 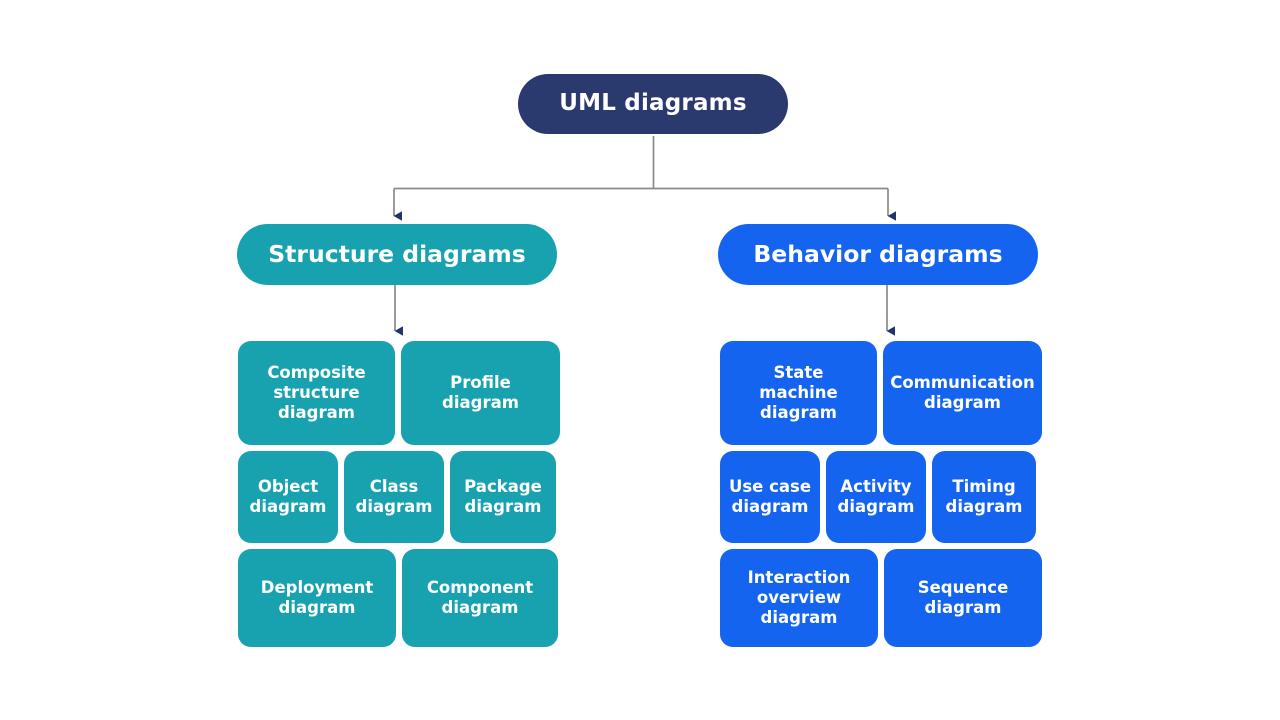 What do you see at coordinates (316, 393) in the screenshot?
I see `node-composite-structure-diagram: Composite structure diagram` at bounding box center [316, 393].